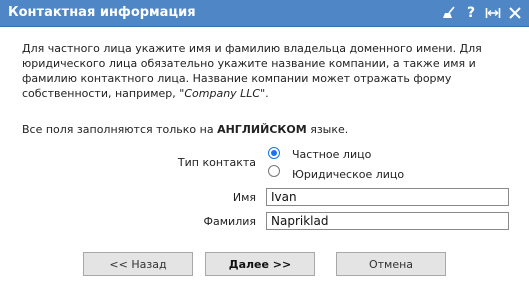 This screenshot has height=285, width=529. Describe the element at coordinates (327, 129) in the screenshot. I see `note-after: языке.` at that location.